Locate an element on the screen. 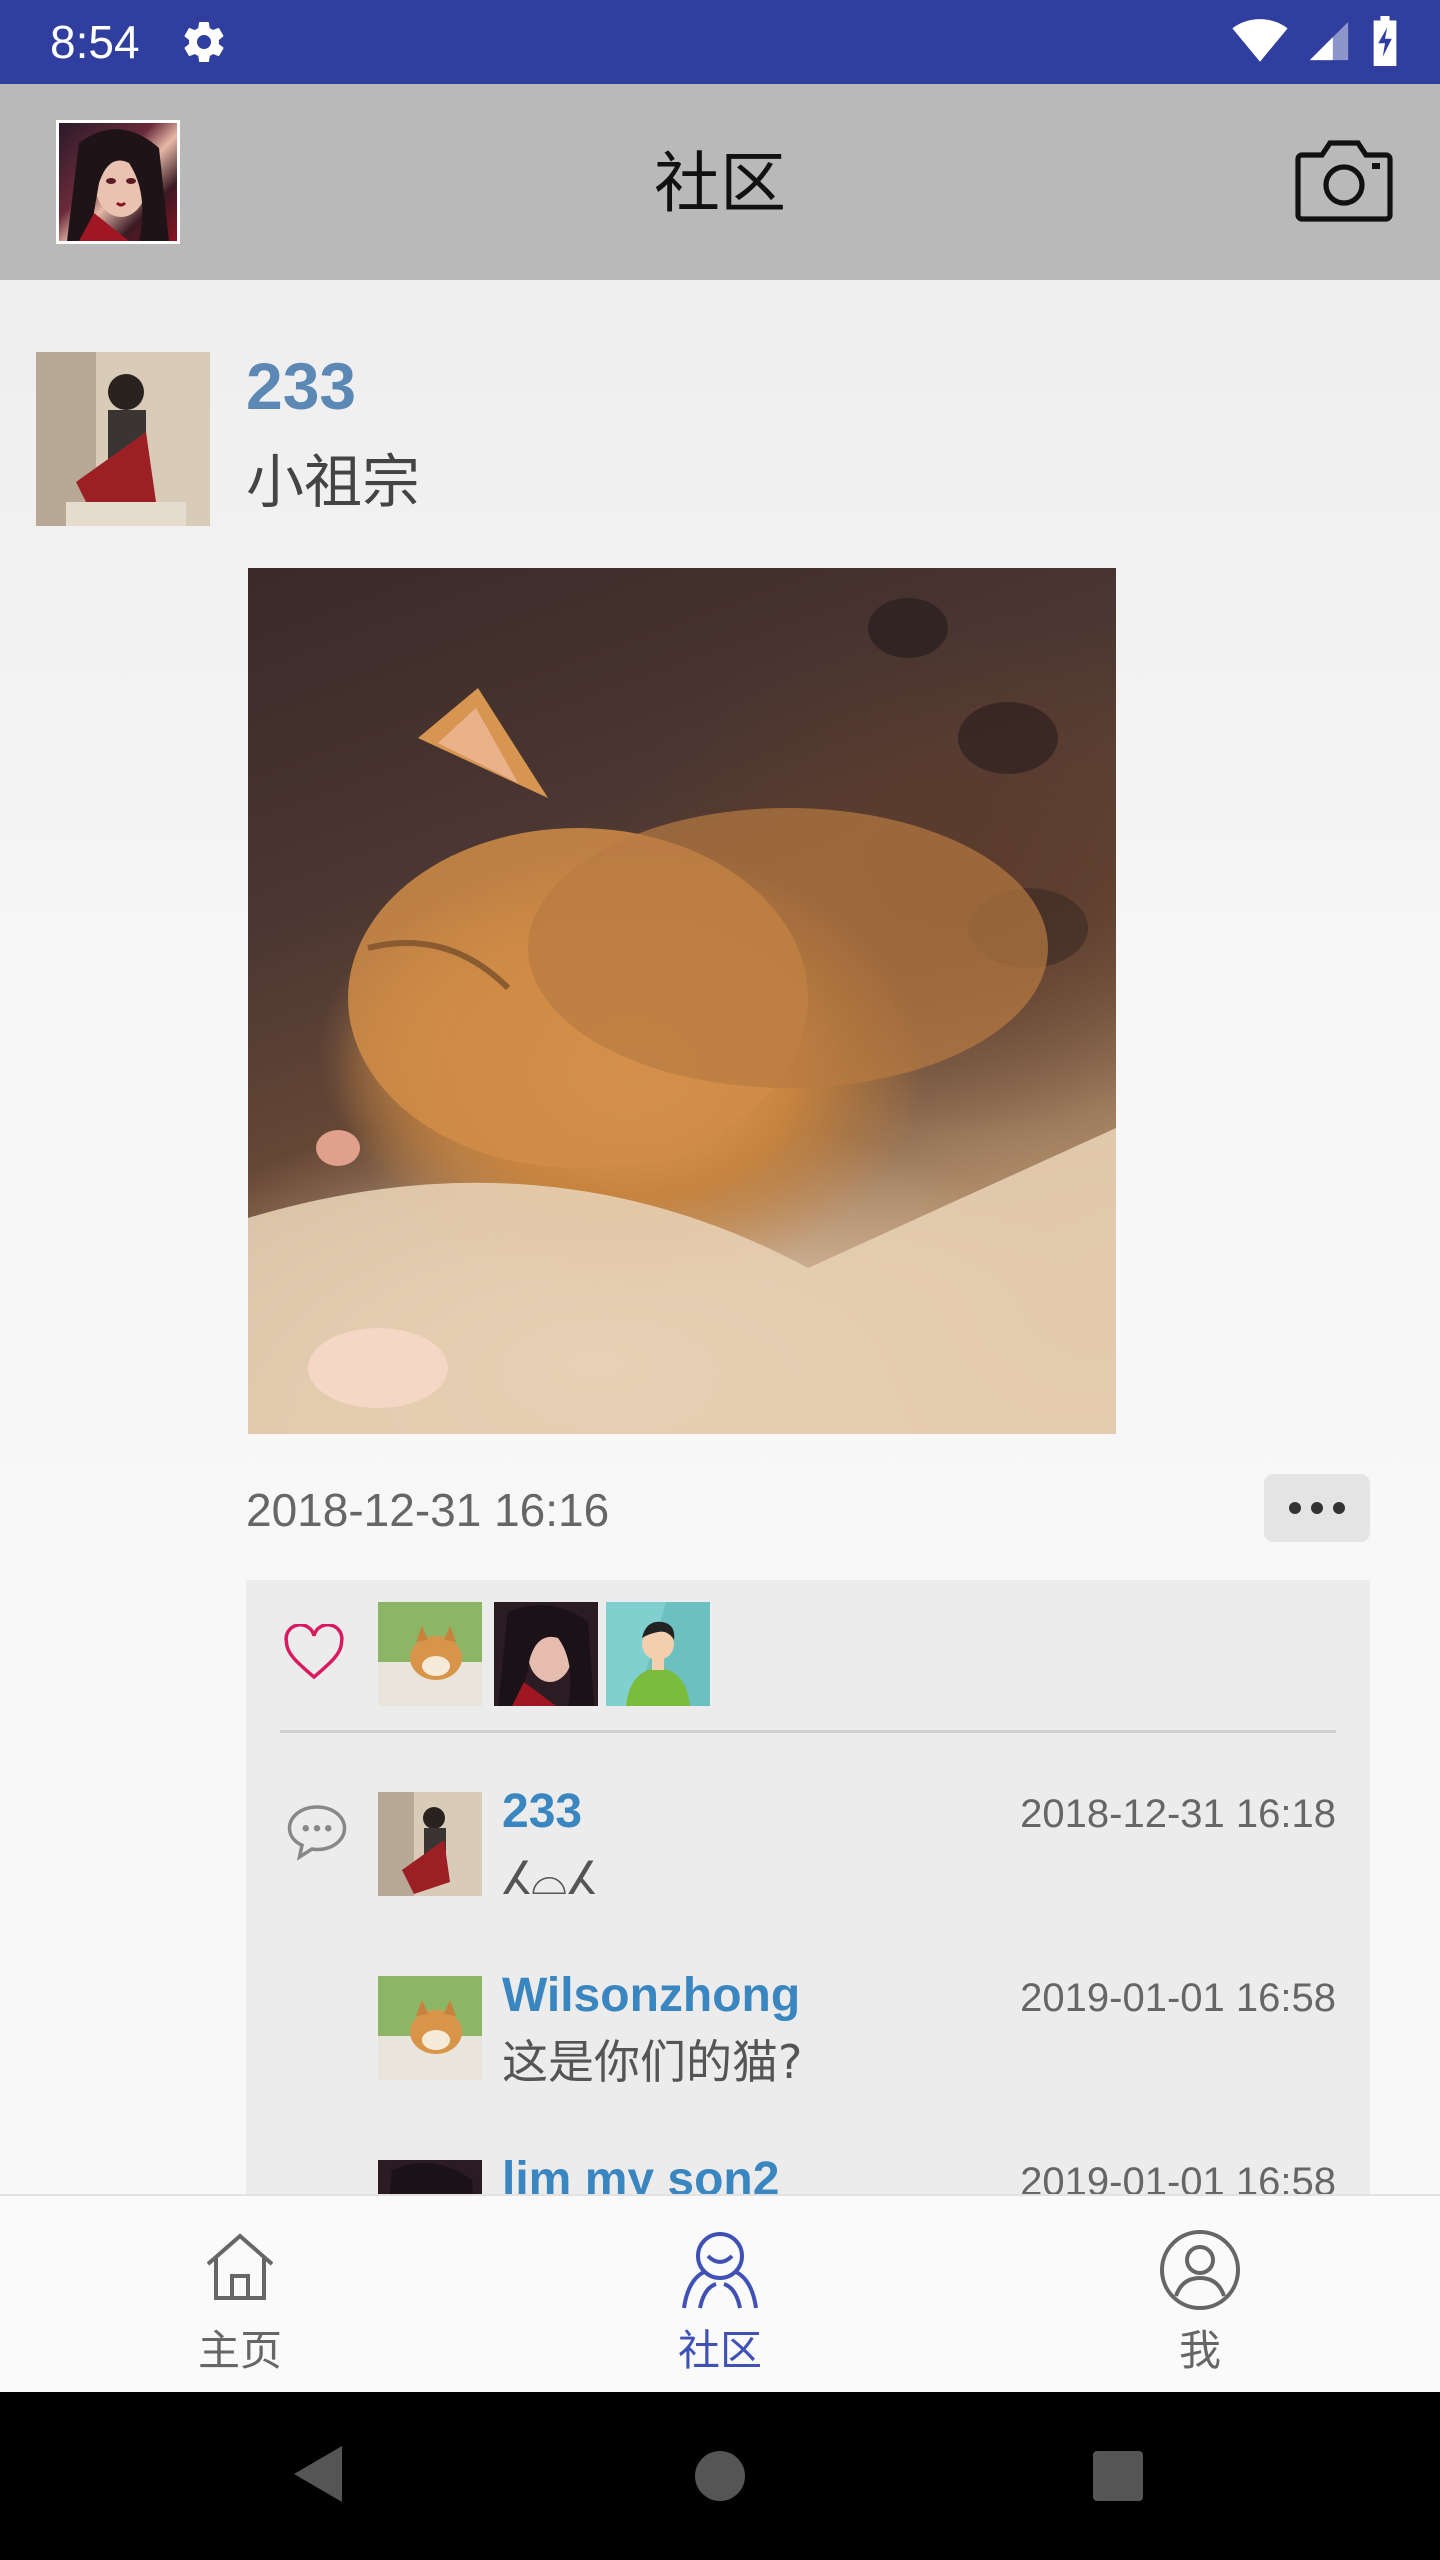 This screenshot has width=1440, height=2560. settings-icon is located at coordinates (204, 42).